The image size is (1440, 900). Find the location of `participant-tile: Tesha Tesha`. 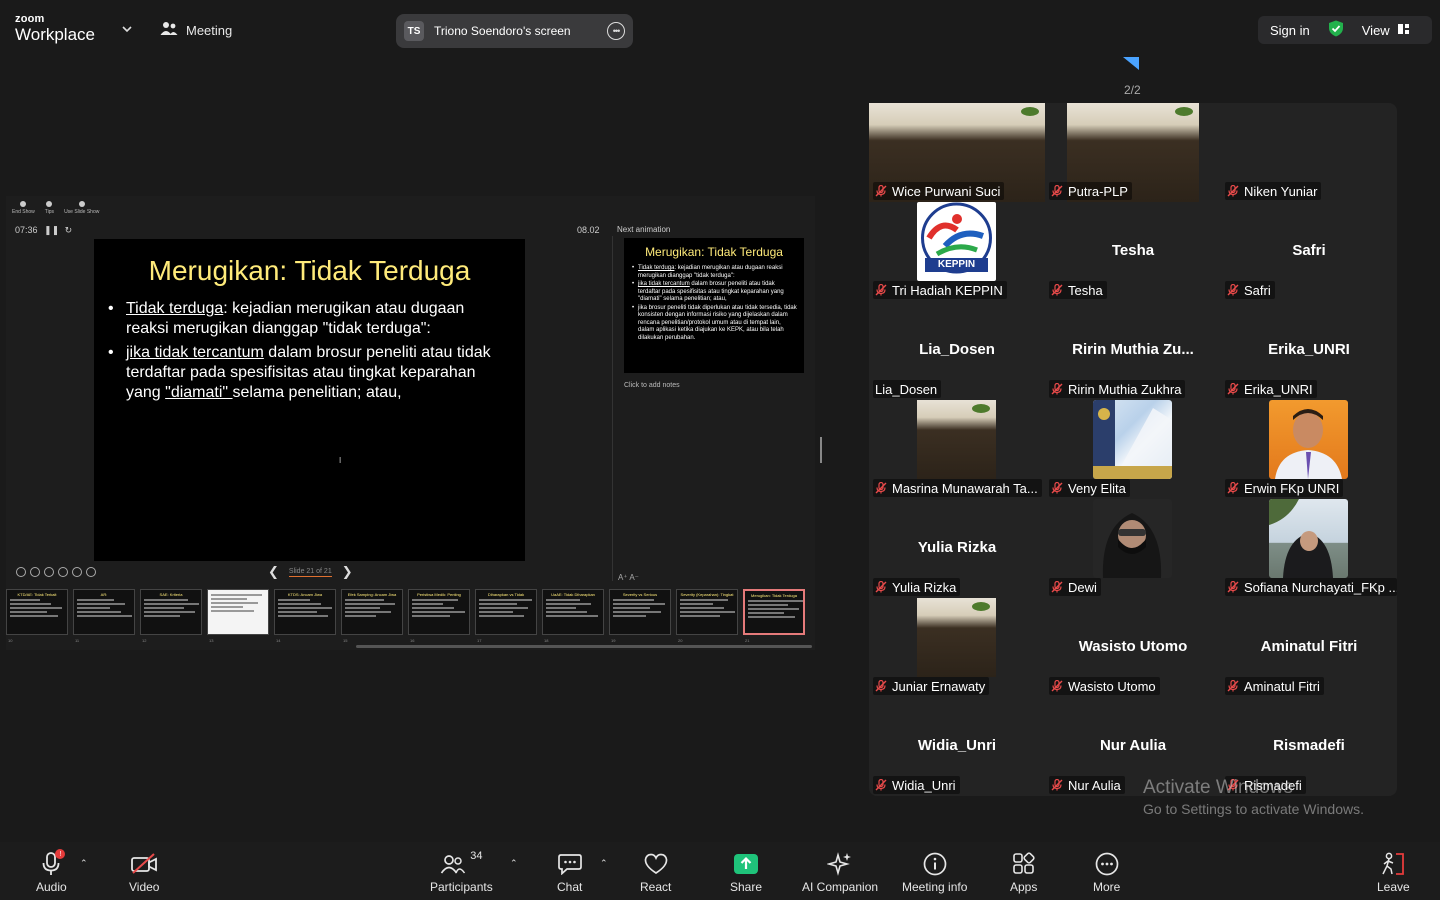

participant-tile: Tesha Tesha is located at coordinates (1133, 251).